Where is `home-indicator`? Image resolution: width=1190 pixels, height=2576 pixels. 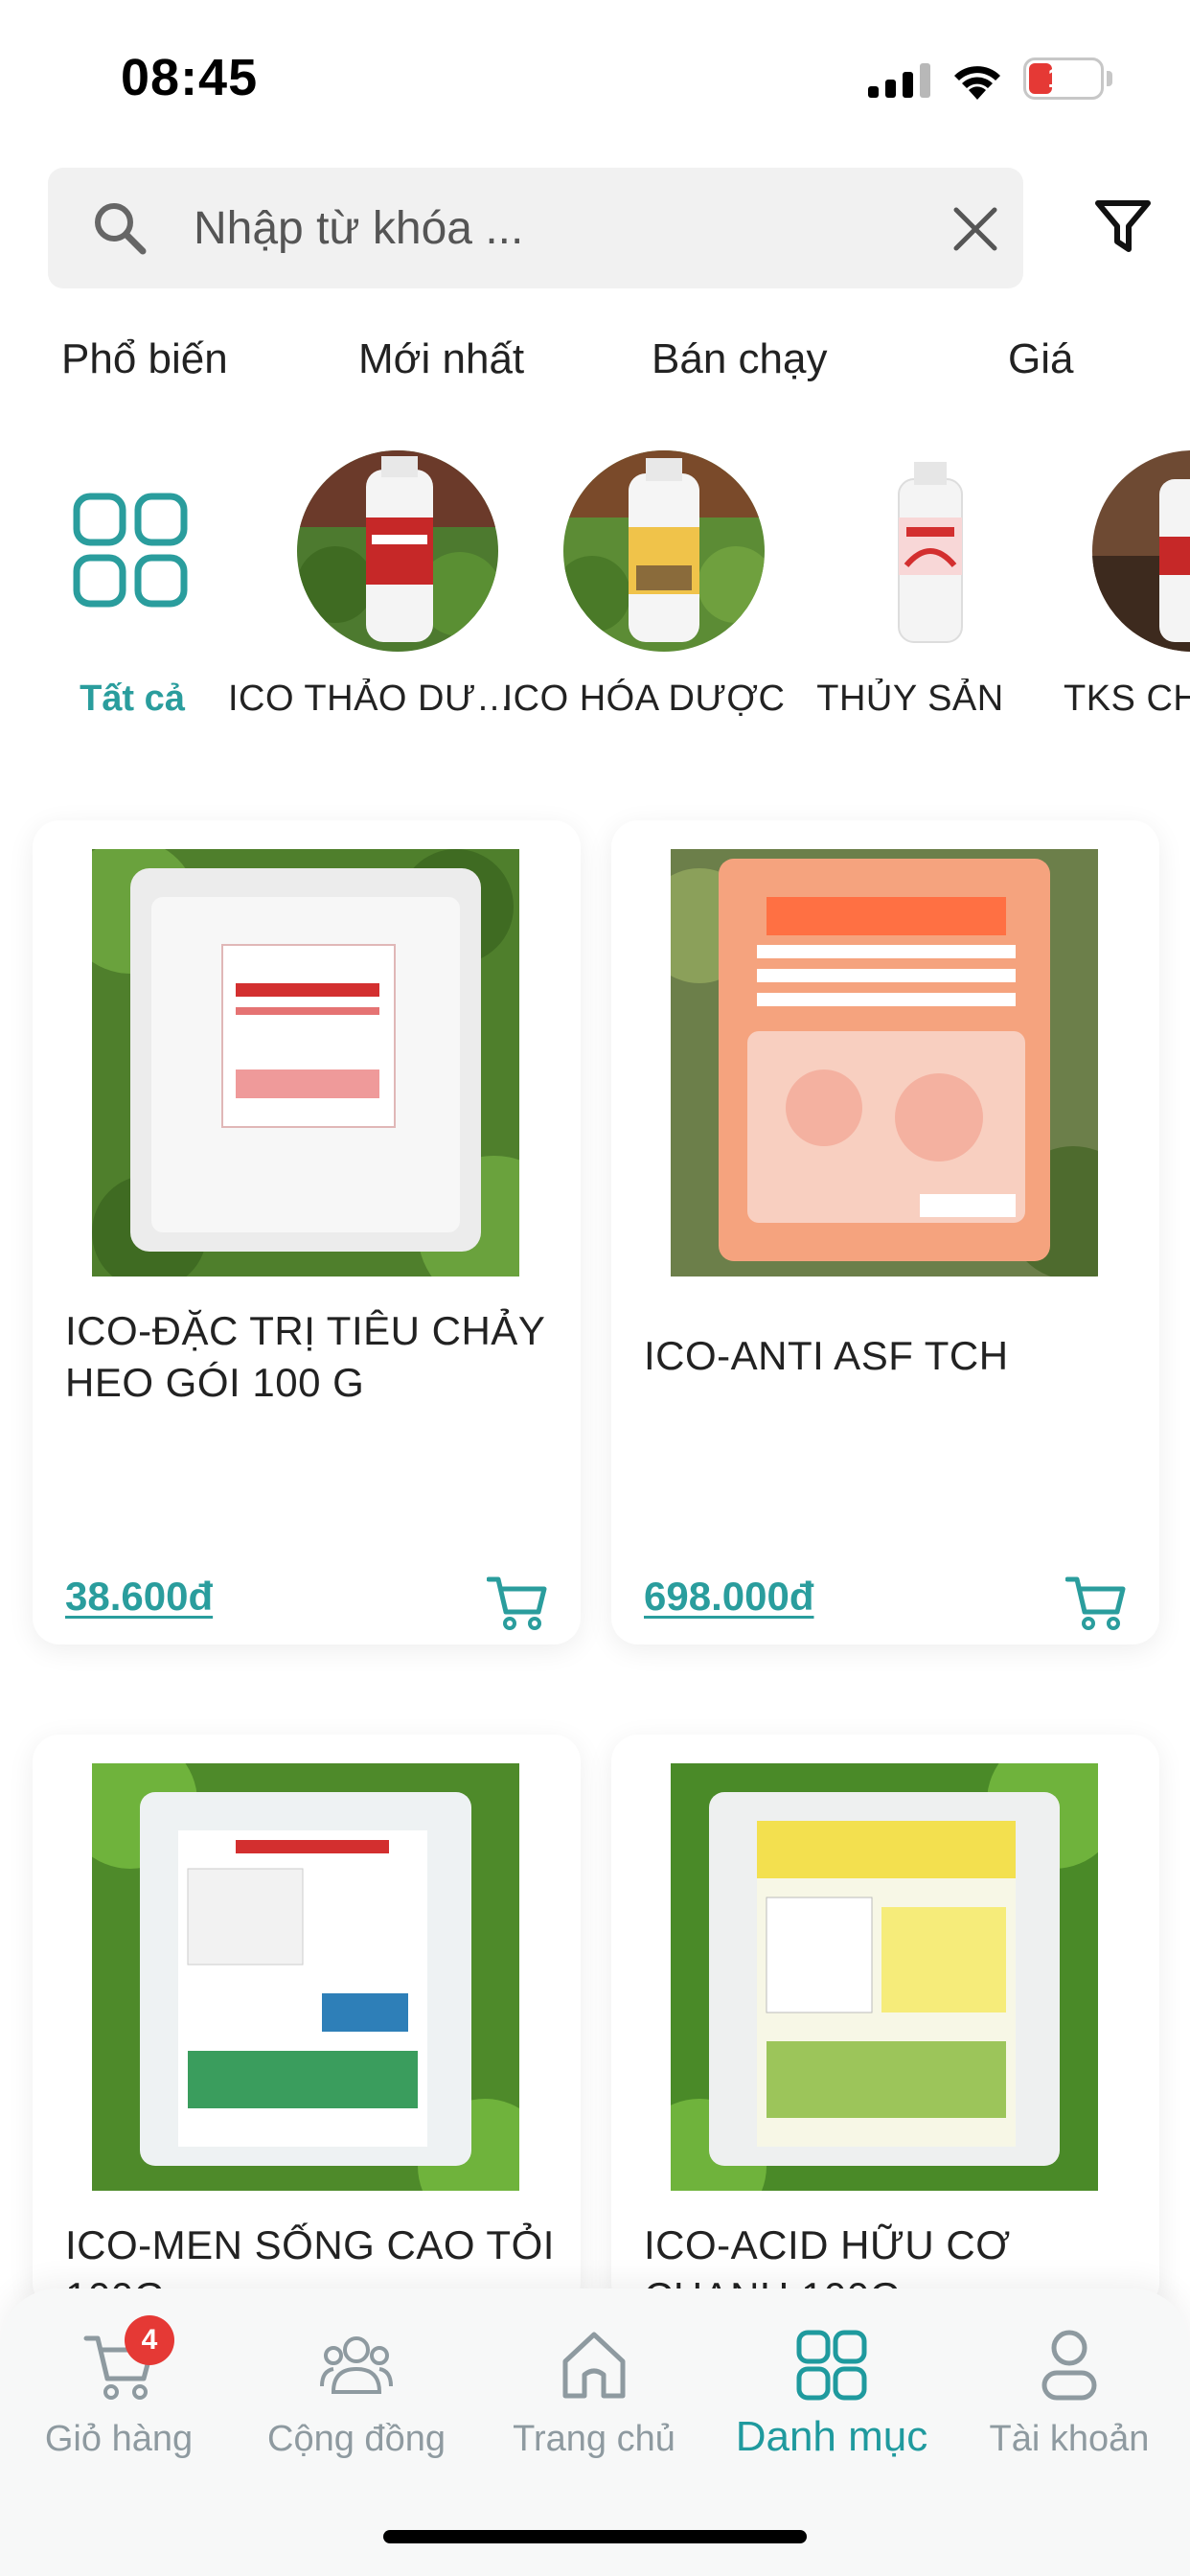
home-indicator is located at coordinates (595, 2536).